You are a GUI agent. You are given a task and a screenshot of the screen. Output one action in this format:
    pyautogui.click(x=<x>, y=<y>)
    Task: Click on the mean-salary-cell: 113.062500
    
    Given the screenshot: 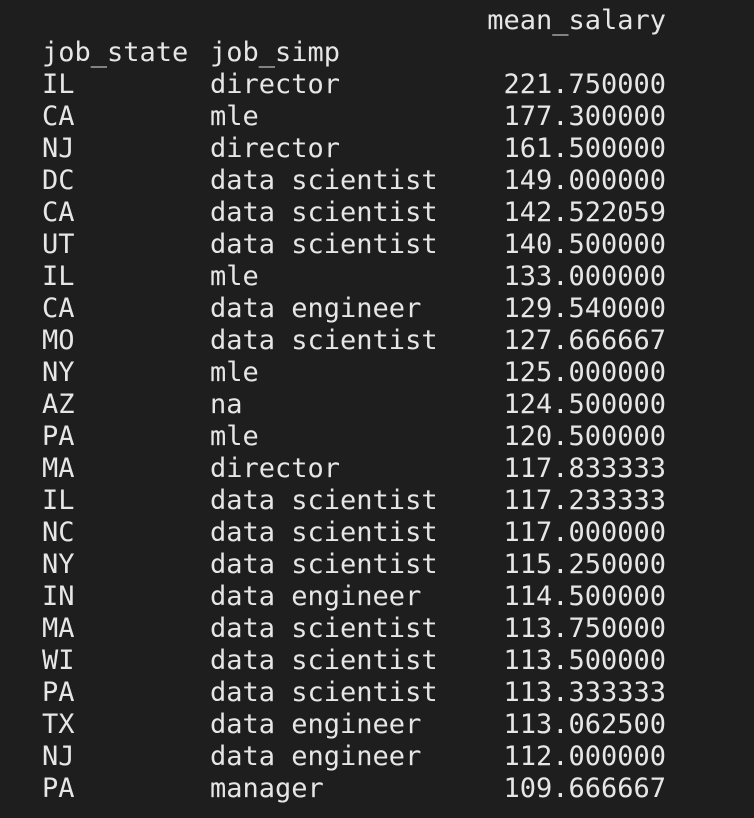 What is the action you would take?
    pyautogui.click(x=584, y=724)
    